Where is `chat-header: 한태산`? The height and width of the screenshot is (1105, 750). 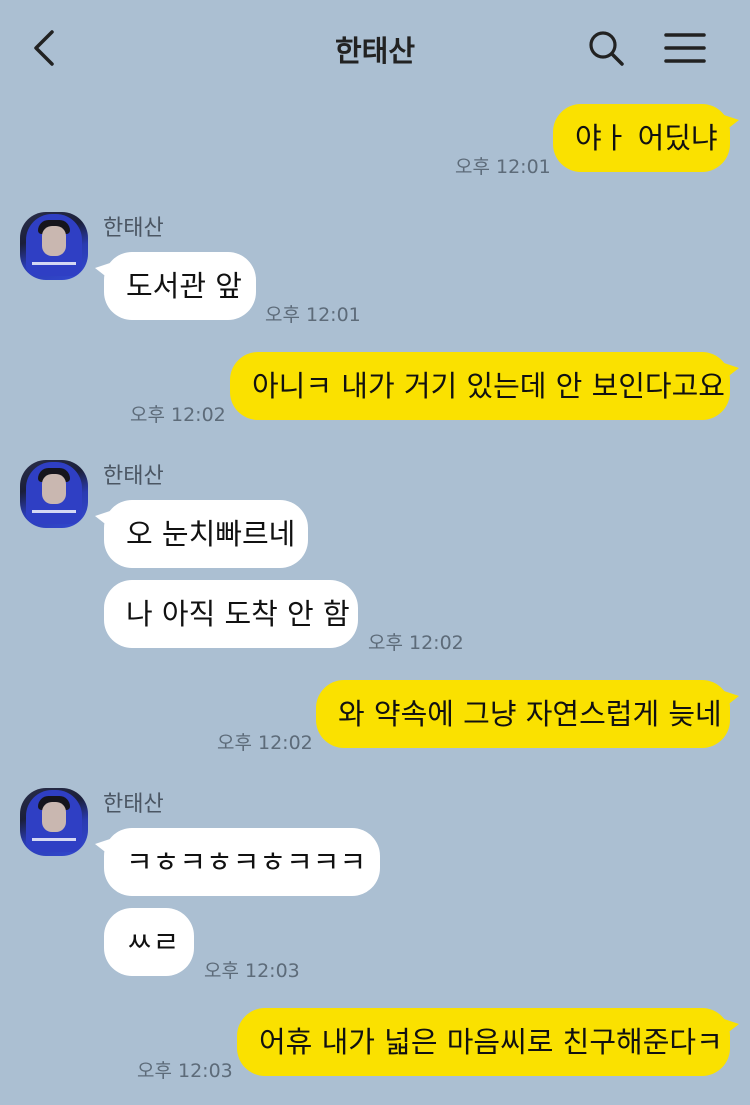
chat-header: 한태산 is located at coordinates (375, 47).